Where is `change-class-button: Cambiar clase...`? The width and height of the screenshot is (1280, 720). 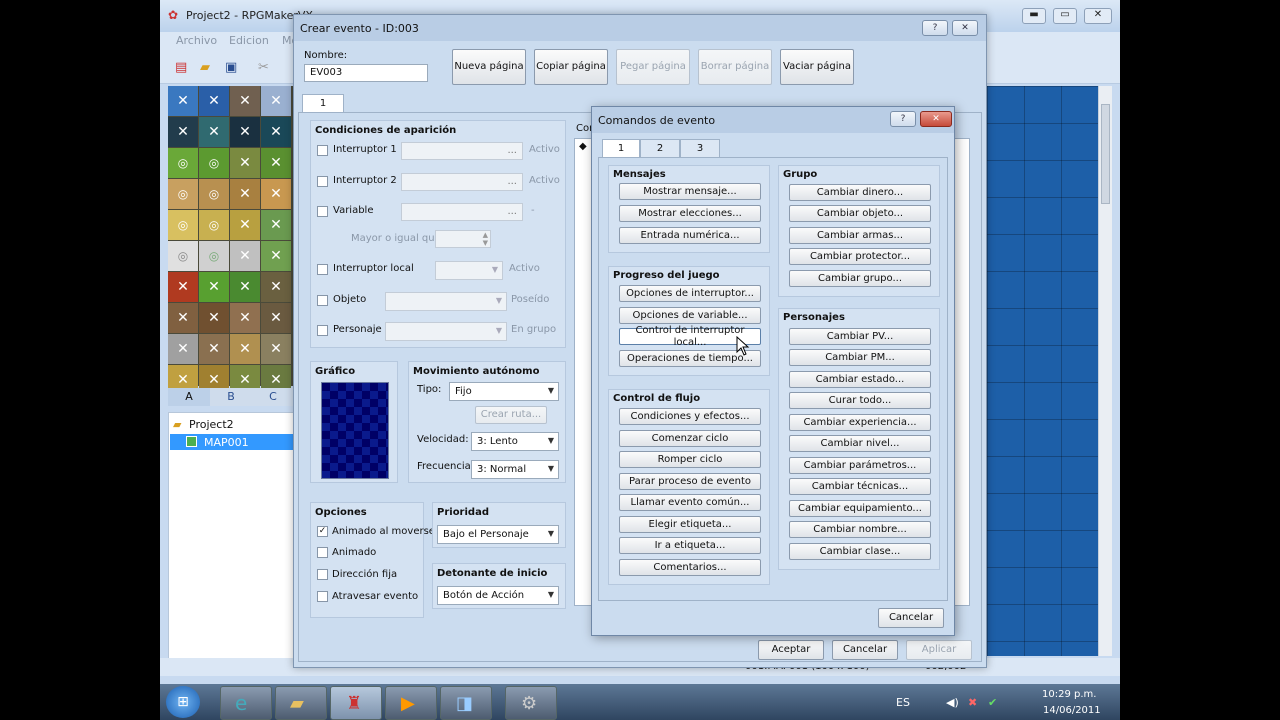 change-class-button: Cambiar clase... is located at coordinates (860, 551).